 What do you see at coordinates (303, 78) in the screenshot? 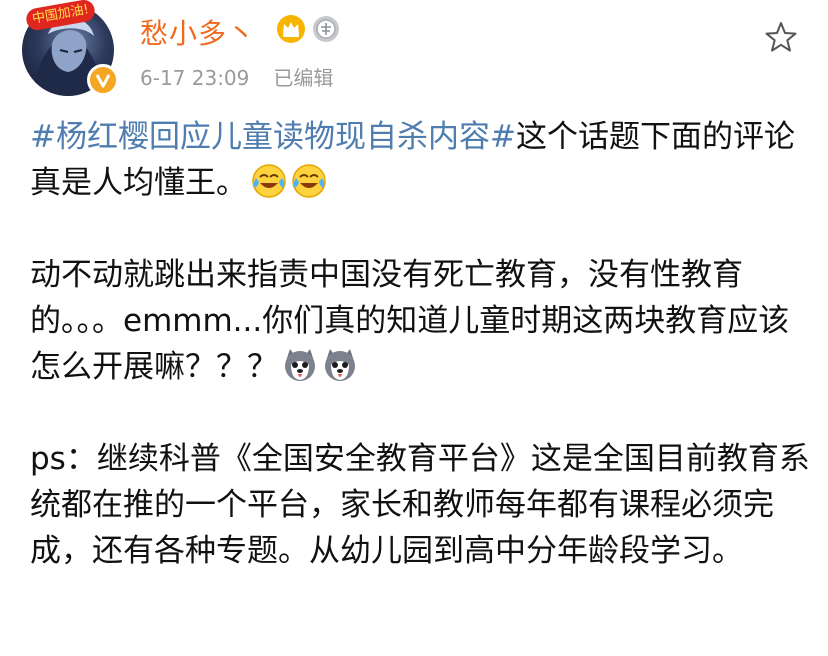
I see `edited-label: 已编辑` at bounding box center [303, 78].